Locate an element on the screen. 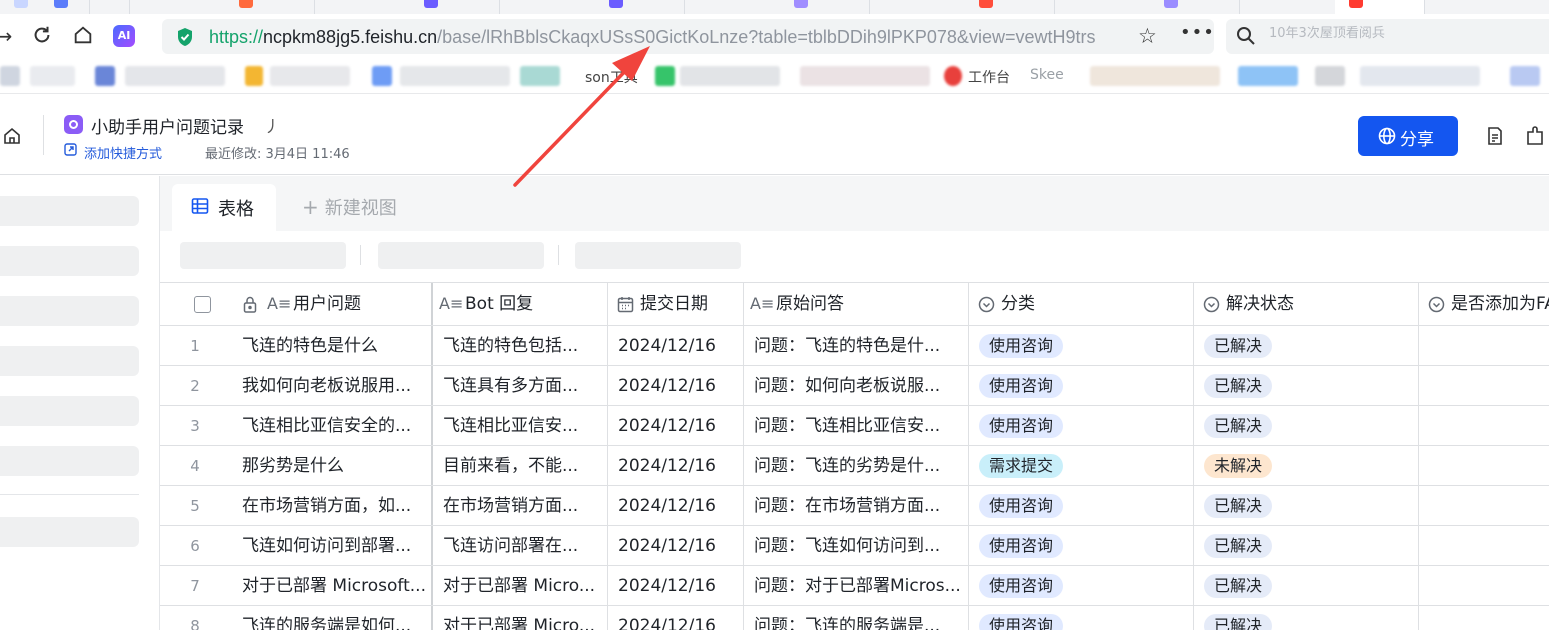 This screenshot has height=630, width=1549. cell-status: 未解决 is located at coordinates (1306, 465).